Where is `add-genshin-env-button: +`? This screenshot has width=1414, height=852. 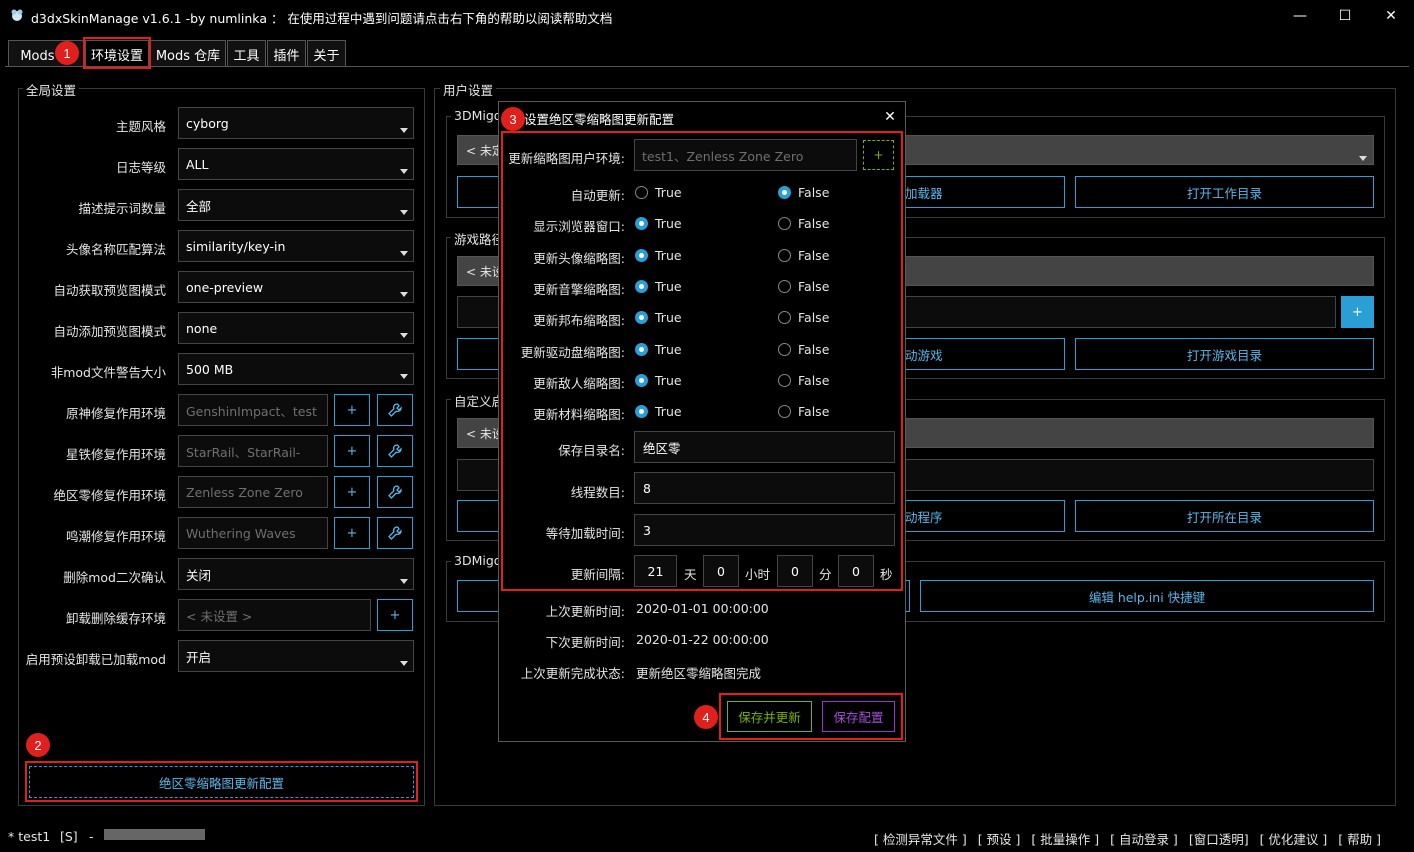
add-genshin-env-button: + is located at coordinates (352, 410).